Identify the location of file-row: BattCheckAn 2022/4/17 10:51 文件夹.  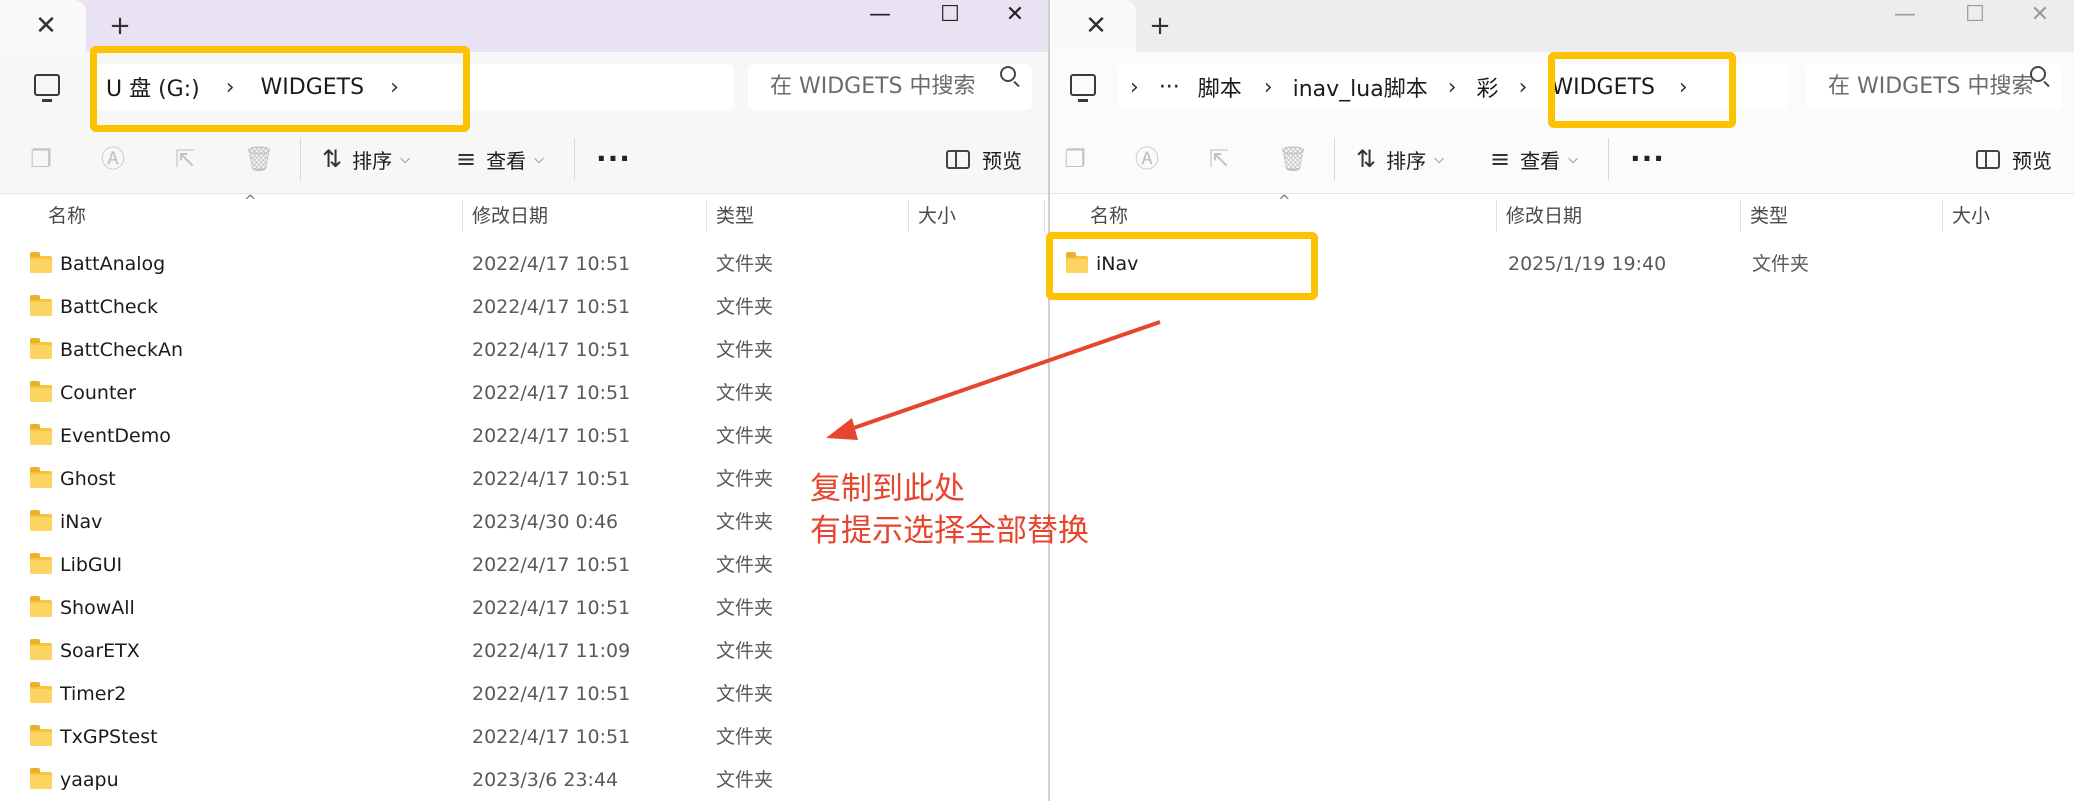
(524, 351).